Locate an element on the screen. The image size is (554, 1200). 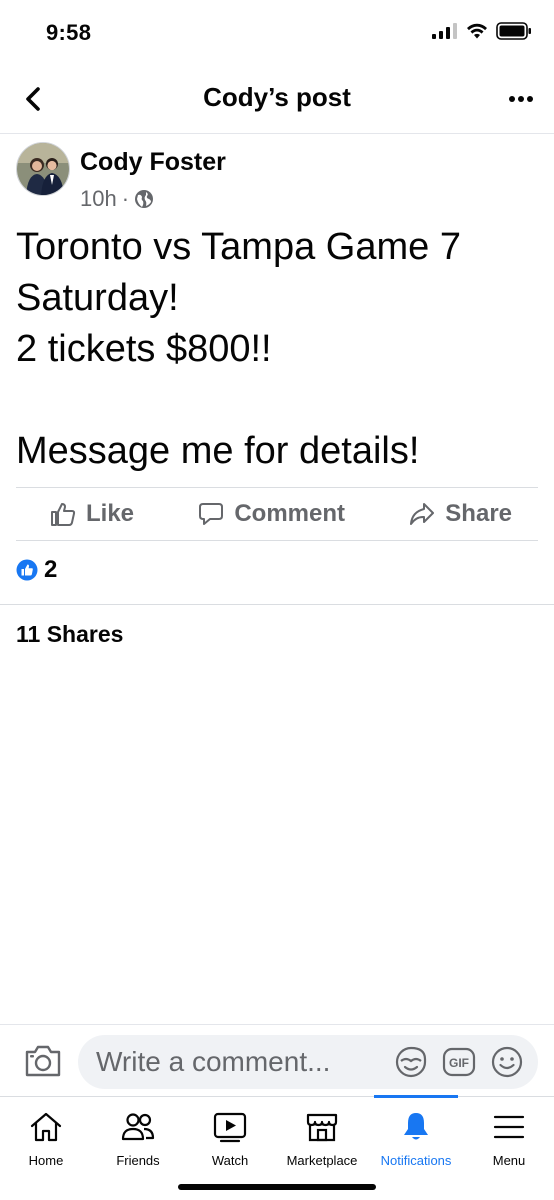
tab-label: Notifications is located at coordinates (416, 1160).